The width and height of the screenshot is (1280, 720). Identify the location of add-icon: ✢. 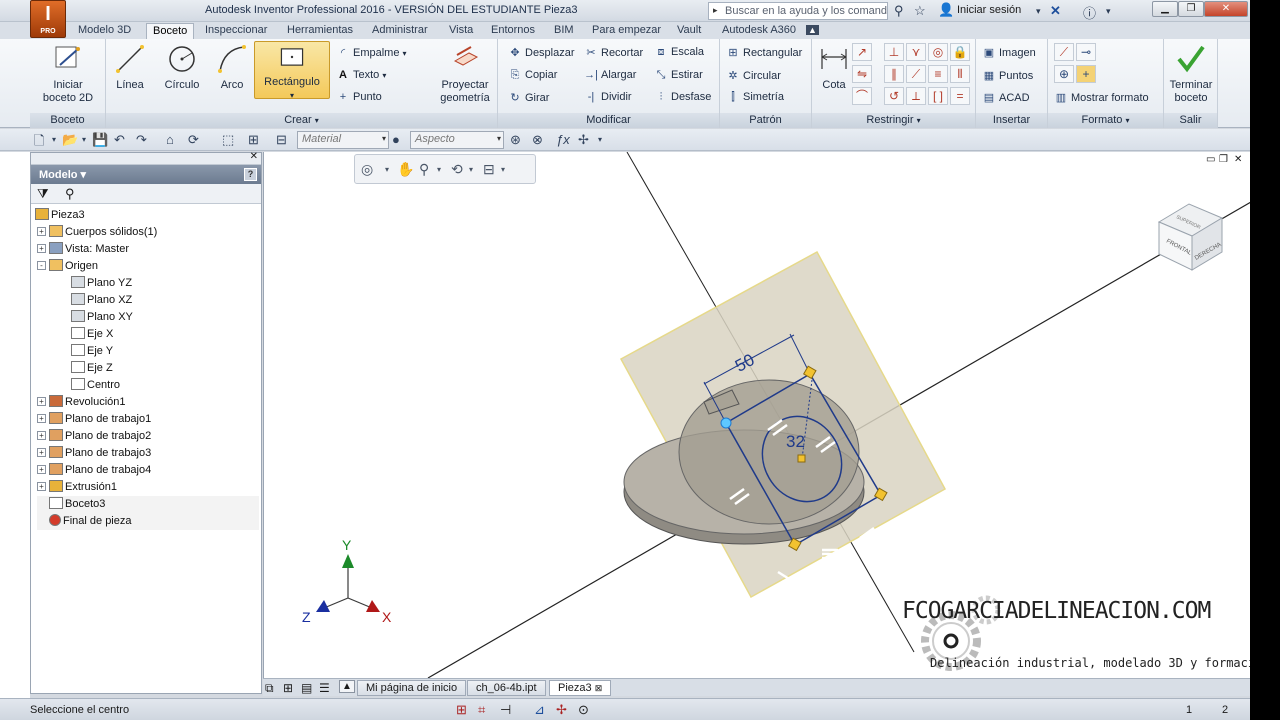
(583, 140).